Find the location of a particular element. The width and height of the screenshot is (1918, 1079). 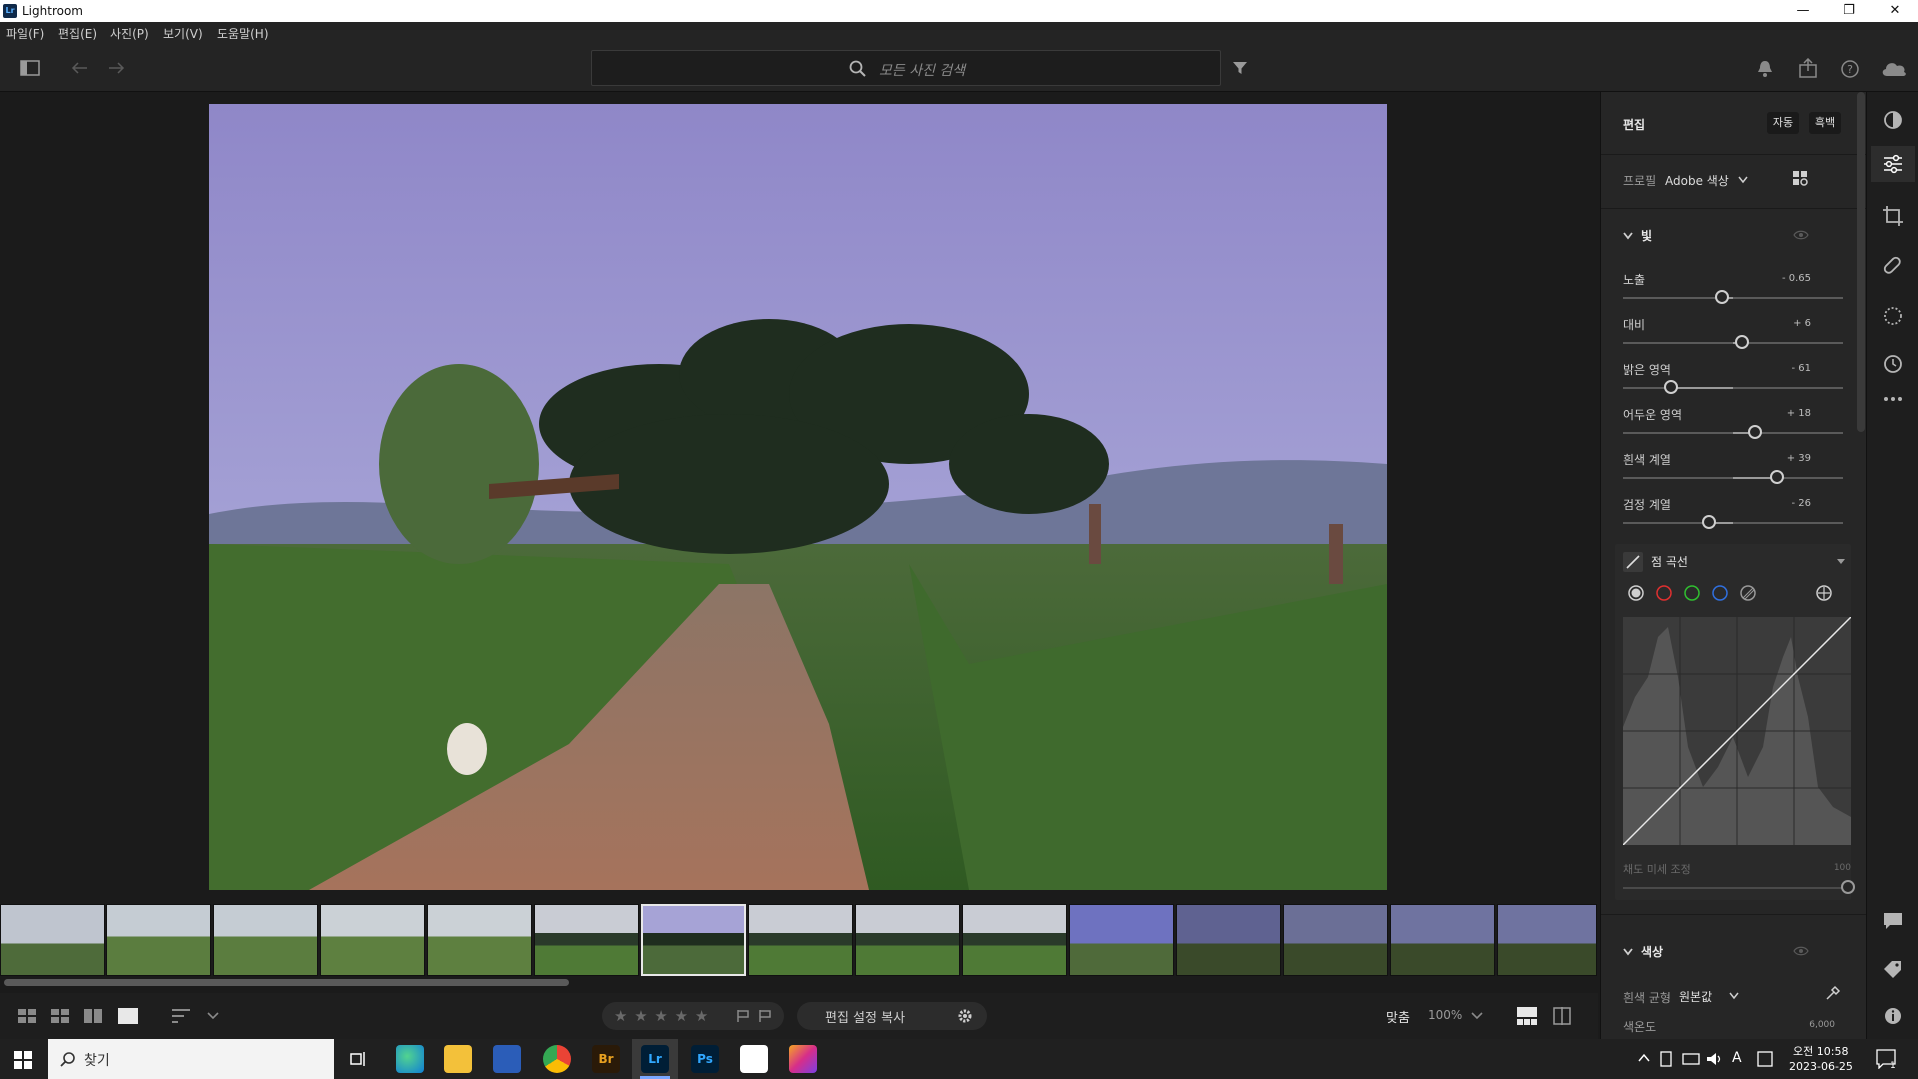

sort-icon is located at coordinates (181, 1016).